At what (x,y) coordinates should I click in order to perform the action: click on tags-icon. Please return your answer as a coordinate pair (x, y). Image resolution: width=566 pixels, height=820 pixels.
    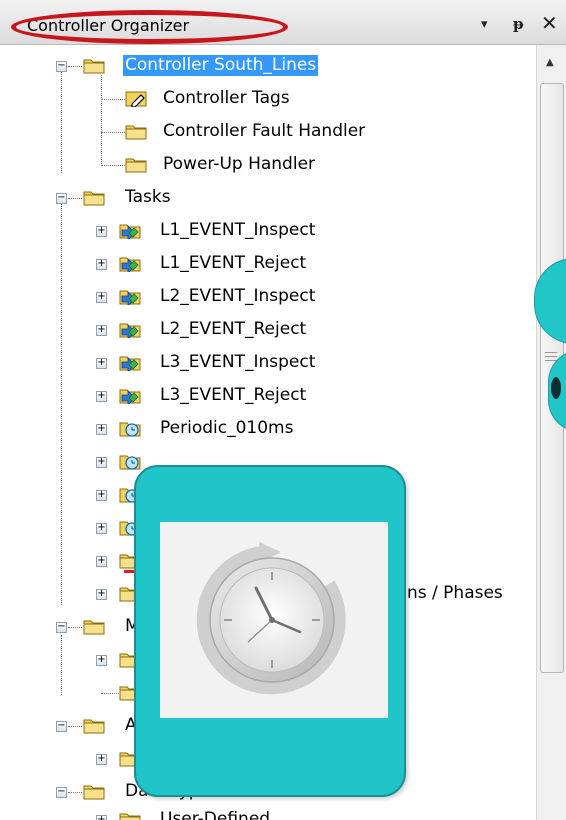
    Looking at the image, I should click on (136, 98).